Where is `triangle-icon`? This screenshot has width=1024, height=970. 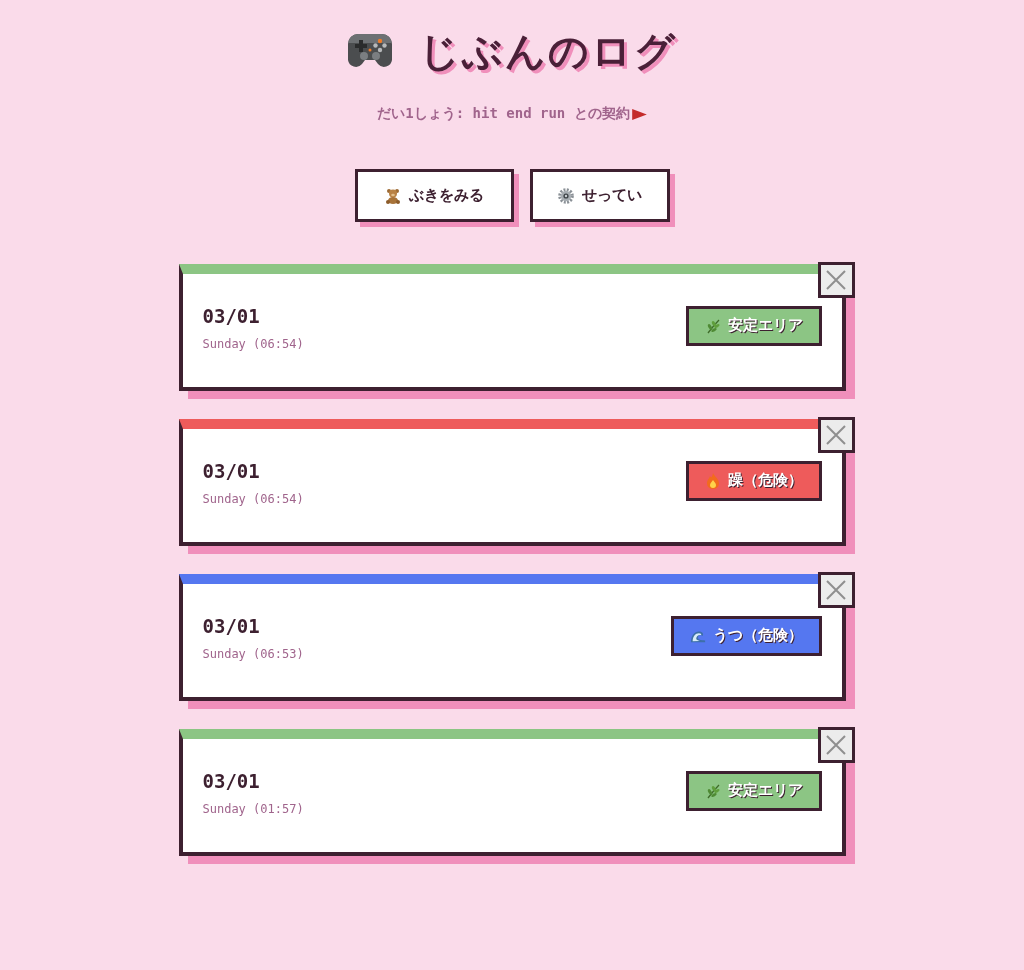
triangle-icon is located at coordinates (639, 114).